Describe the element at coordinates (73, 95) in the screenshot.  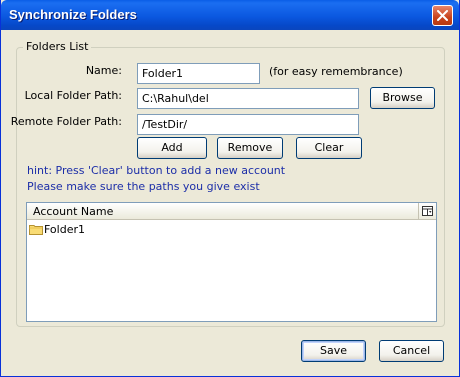
I see `local-folder-path-label: Local Folder Path:` at that location.